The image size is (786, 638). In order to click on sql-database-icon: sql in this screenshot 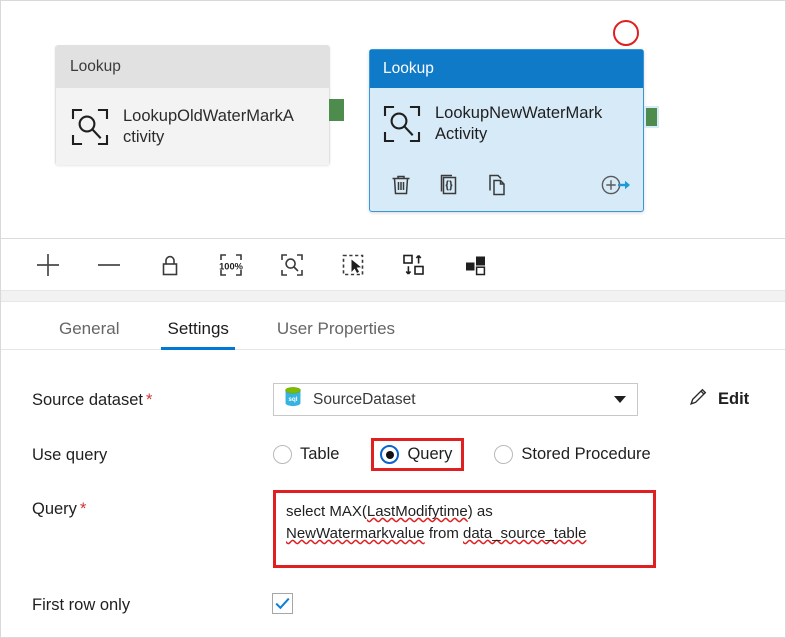, I will do `click(293, 399)`.